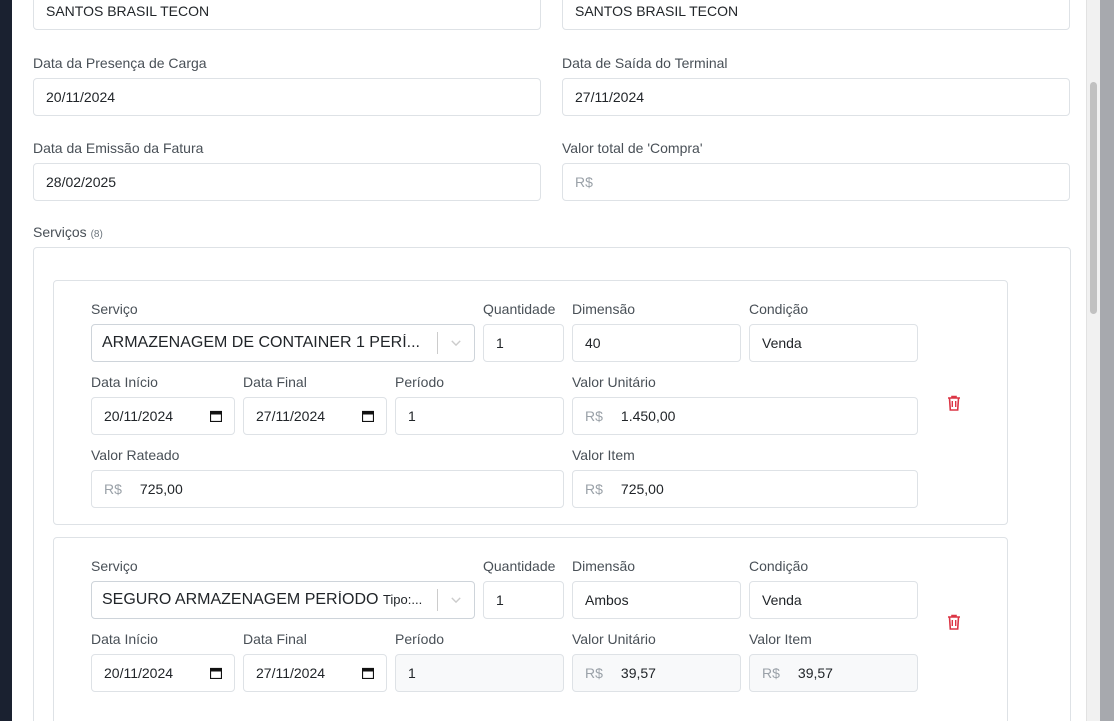 Image resolution: width=1114 pixels, height=721 pixels. Describe the element at coordinates (614, 382) in the screenshot. I see `unitario-label-1: Valor Unitário` at that location.